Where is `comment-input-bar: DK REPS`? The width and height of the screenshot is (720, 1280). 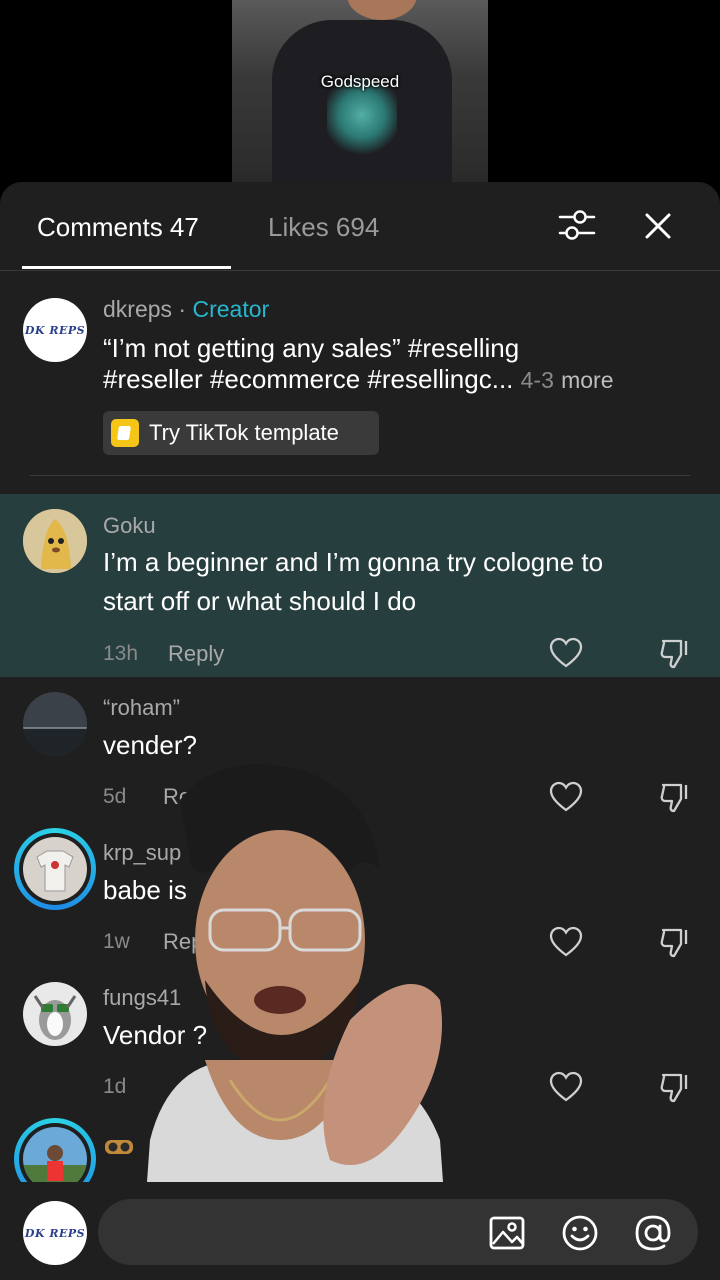 comment-input-bar: DK REPS is located at coordinates (360, 1231).